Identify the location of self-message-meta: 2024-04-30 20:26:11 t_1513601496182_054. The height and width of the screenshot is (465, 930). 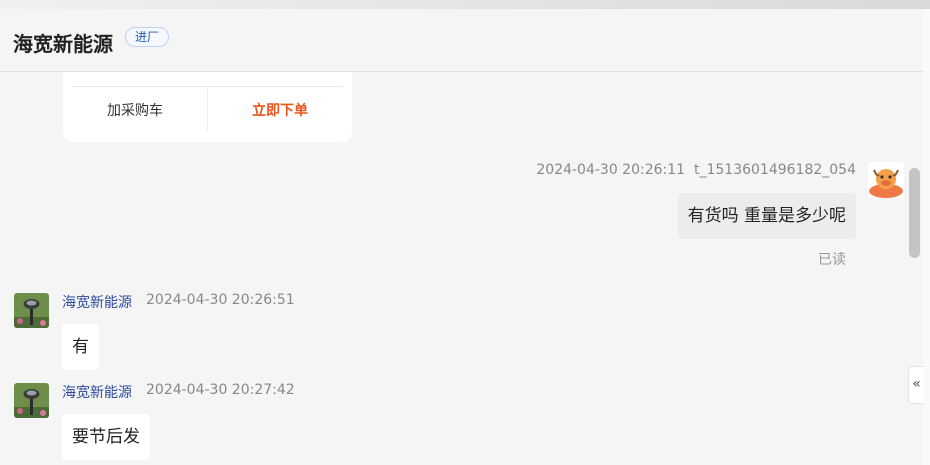
(696, 170).